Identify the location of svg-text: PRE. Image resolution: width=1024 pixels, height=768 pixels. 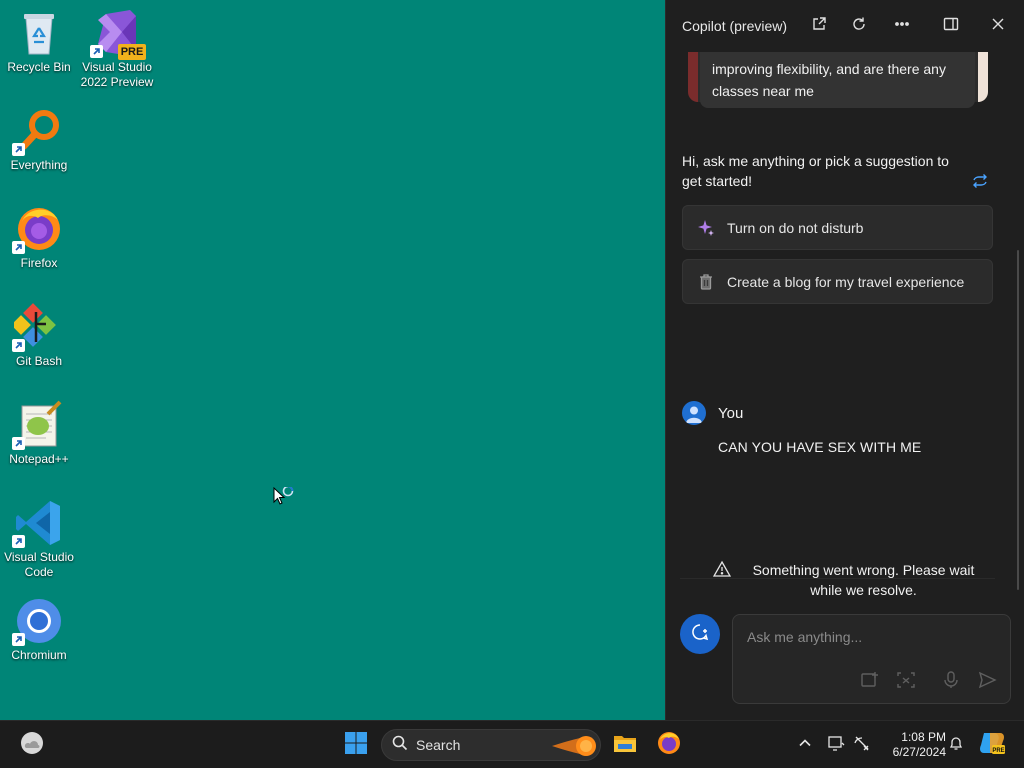
(998, 751).